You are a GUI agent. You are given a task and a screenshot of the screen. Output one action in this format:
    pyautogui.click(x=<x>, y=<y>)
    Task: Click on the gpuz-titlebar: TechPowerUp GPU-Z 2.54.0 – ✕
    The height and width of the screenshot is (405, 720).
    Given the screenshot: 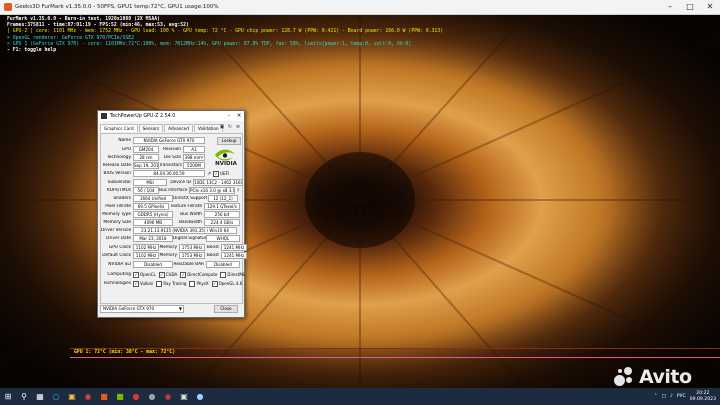 What is the action you would take?
    pyautogui.click(x=171, y=116)
    